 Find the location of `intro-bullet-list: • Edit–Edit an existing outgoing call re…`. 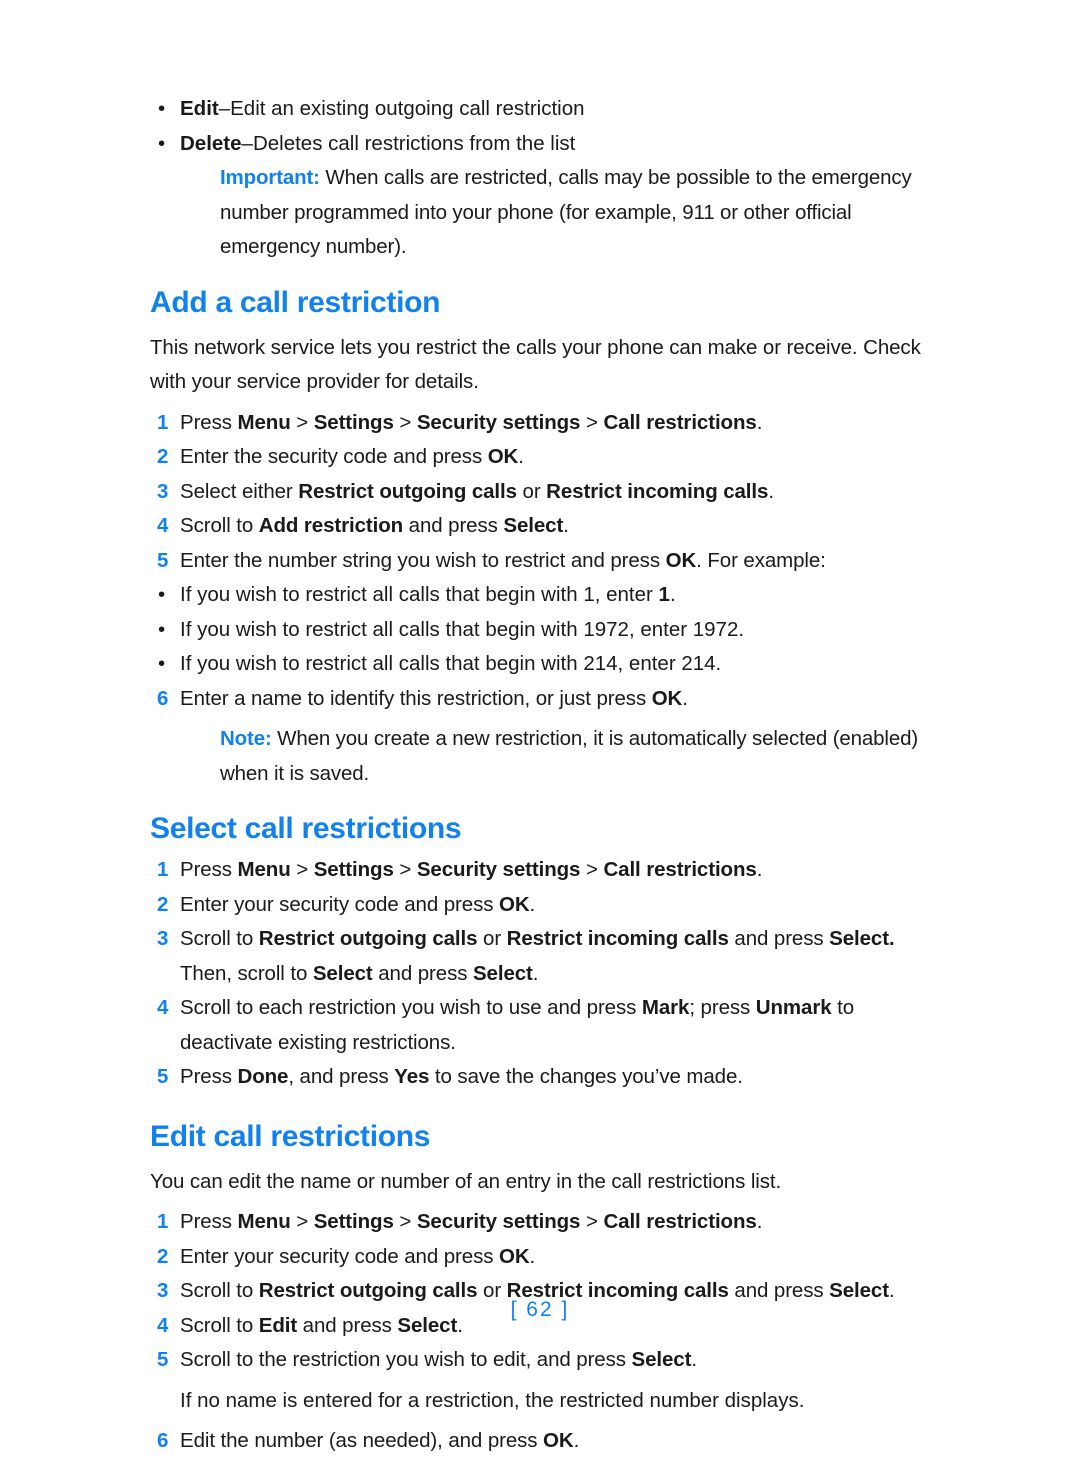

intro-bullet-list: • Edit–Edit an existing outgoing call re… is located at coordinates (547, 126).